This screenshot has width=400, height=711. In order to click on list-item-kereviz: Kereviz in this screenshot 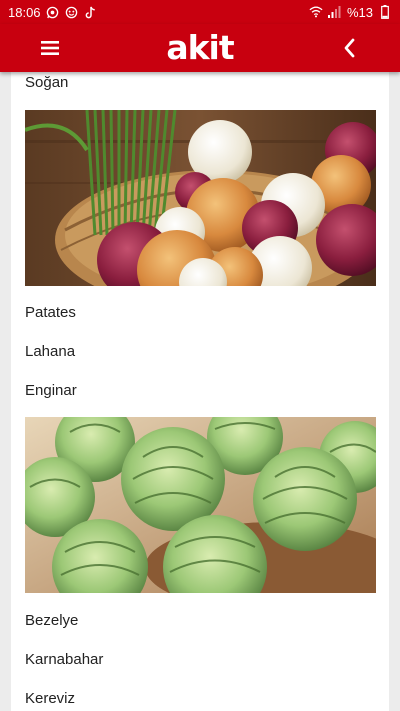, I will do `click(50, 698)`.